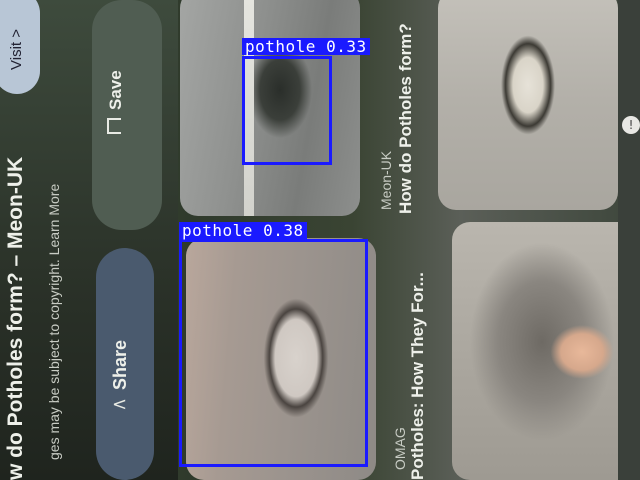  I want to click on save-button-label: Save, so click(115, 90).